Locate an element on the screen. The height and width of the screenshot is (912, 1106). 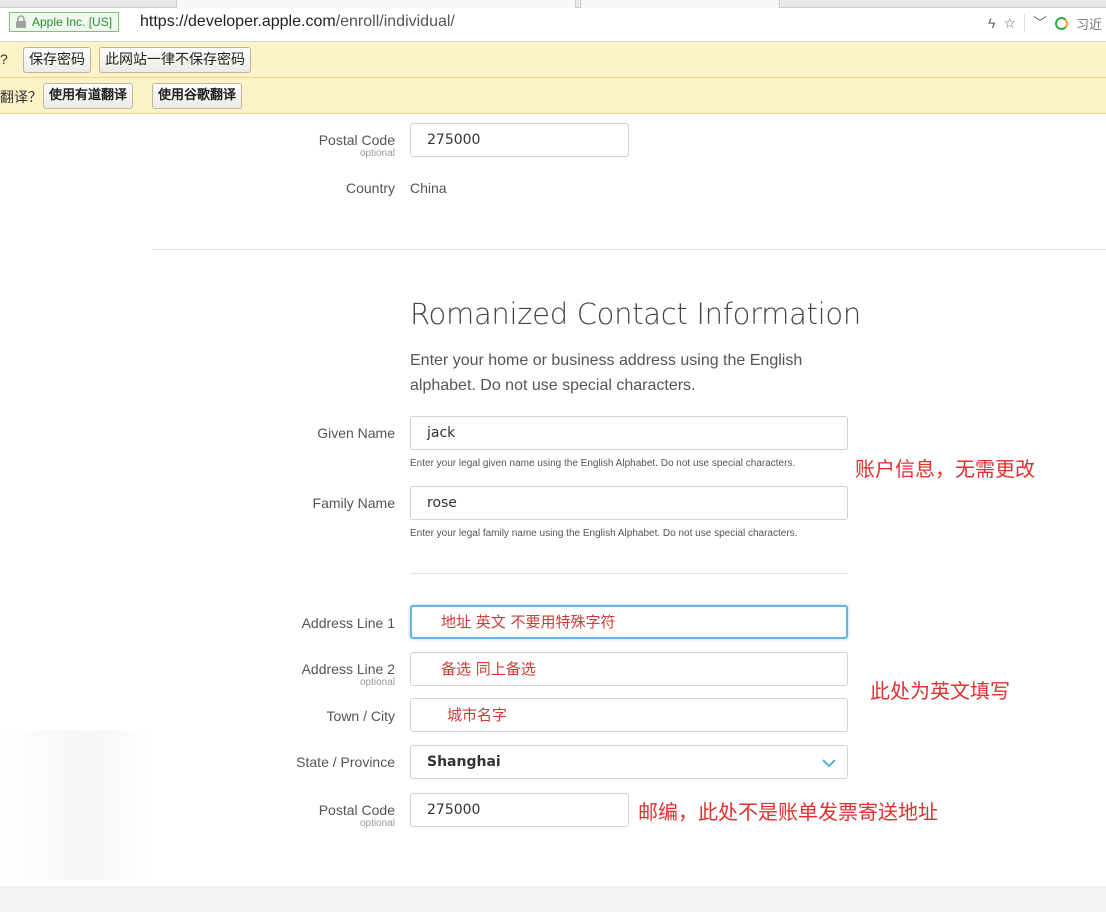
postal-code-label: Postal Code optional is located at coordinates (357, 815).